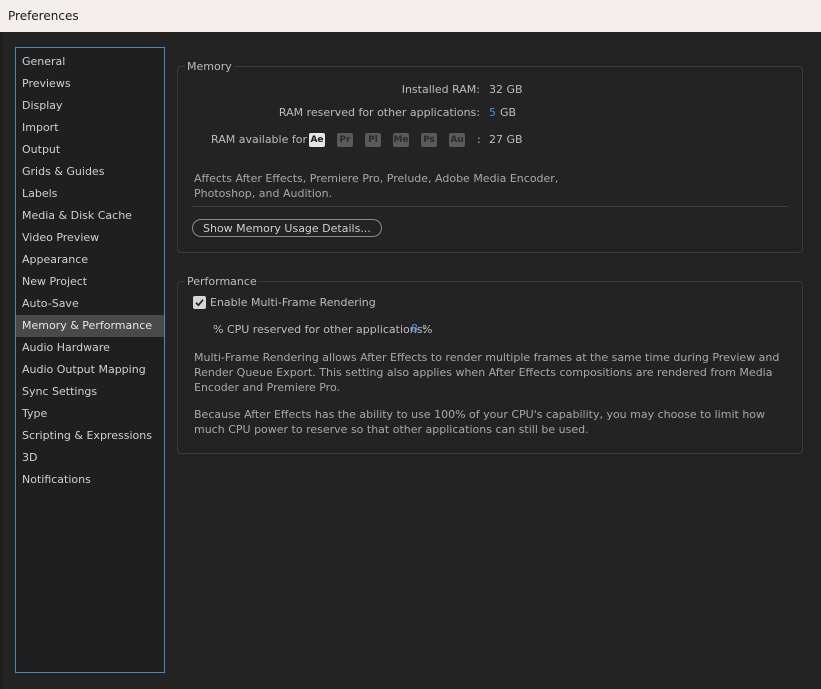  I want to click on sidebar-item-audio-hardware: Audio Hardware, so click(90, 348).